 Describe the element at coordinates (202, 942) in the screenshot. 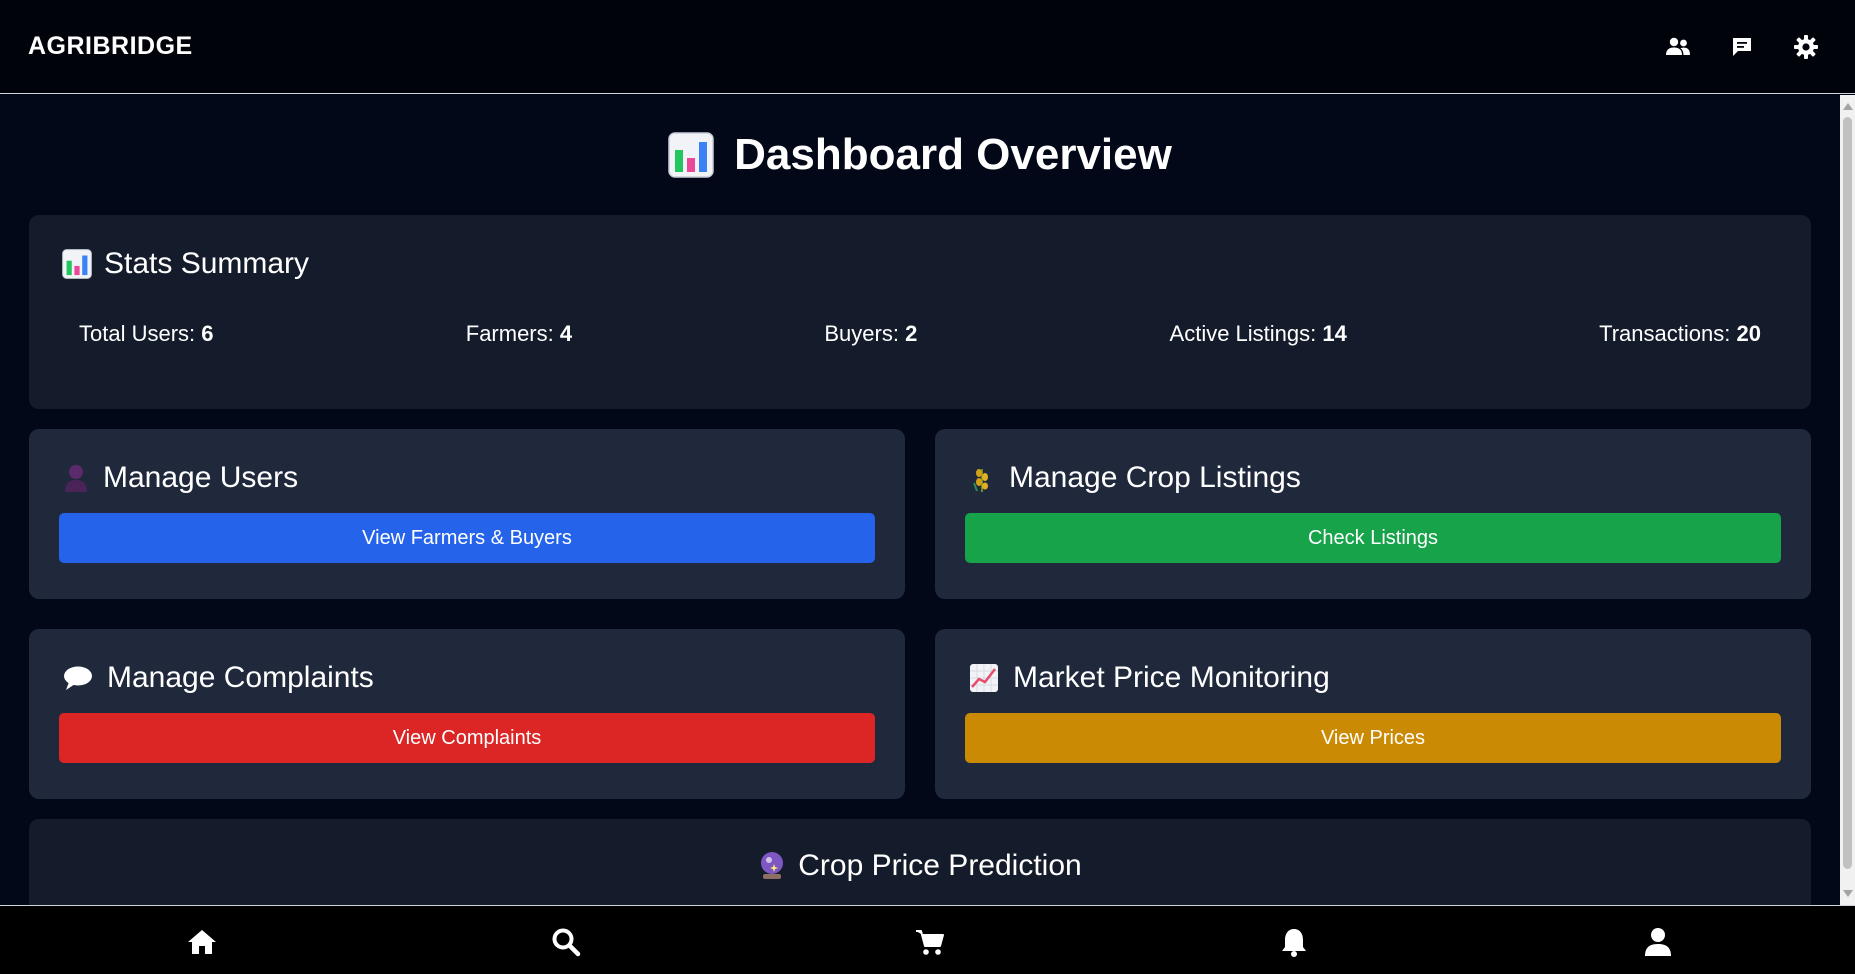

I see `home-icon` at that location.